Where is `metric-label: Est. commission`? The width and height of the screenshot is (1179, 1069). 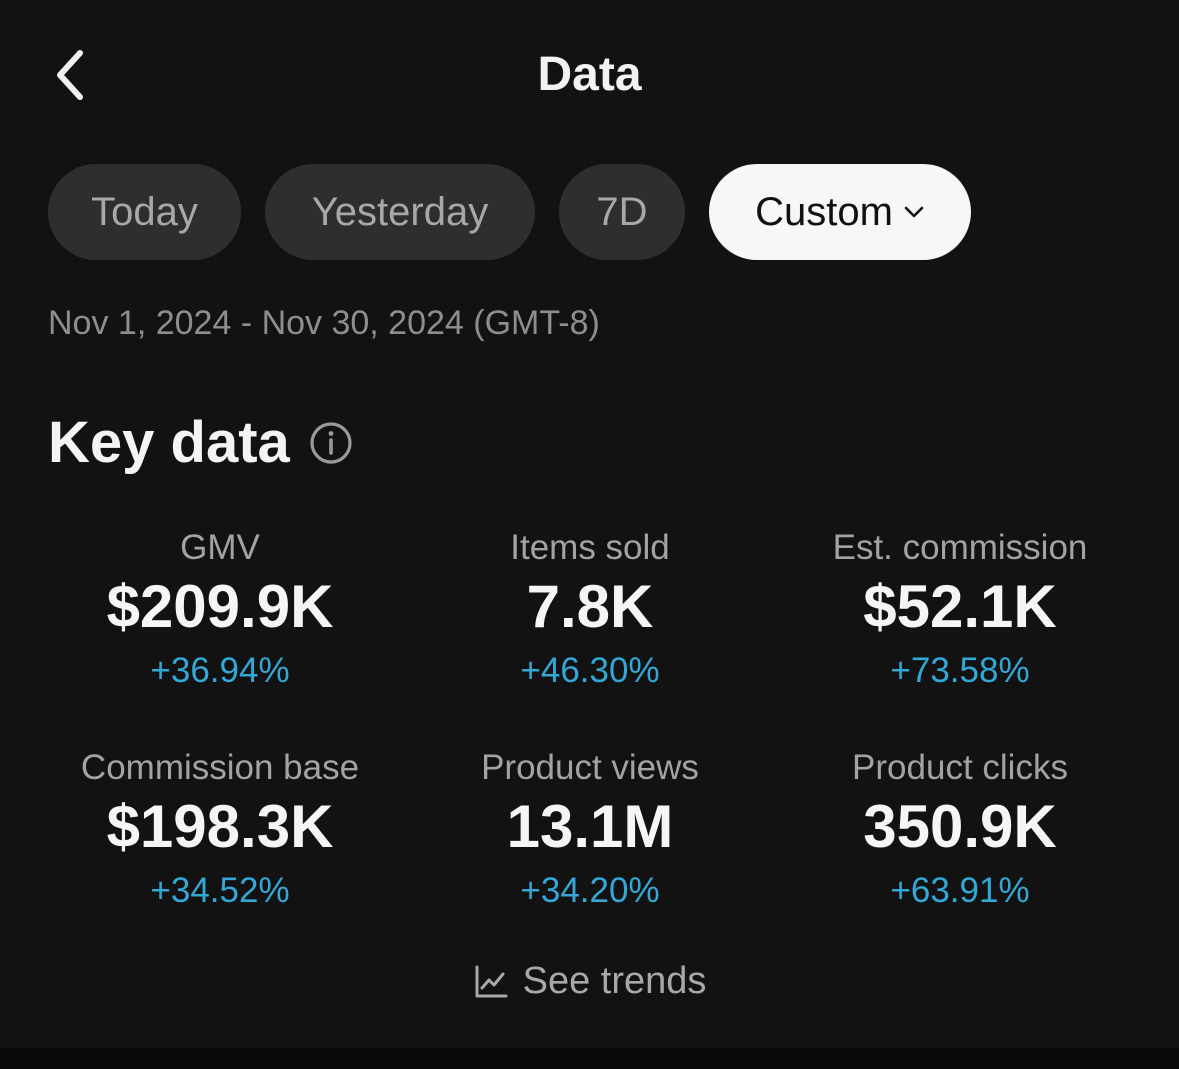
metric-label: Est. commission is located at coordinates (960, 547).